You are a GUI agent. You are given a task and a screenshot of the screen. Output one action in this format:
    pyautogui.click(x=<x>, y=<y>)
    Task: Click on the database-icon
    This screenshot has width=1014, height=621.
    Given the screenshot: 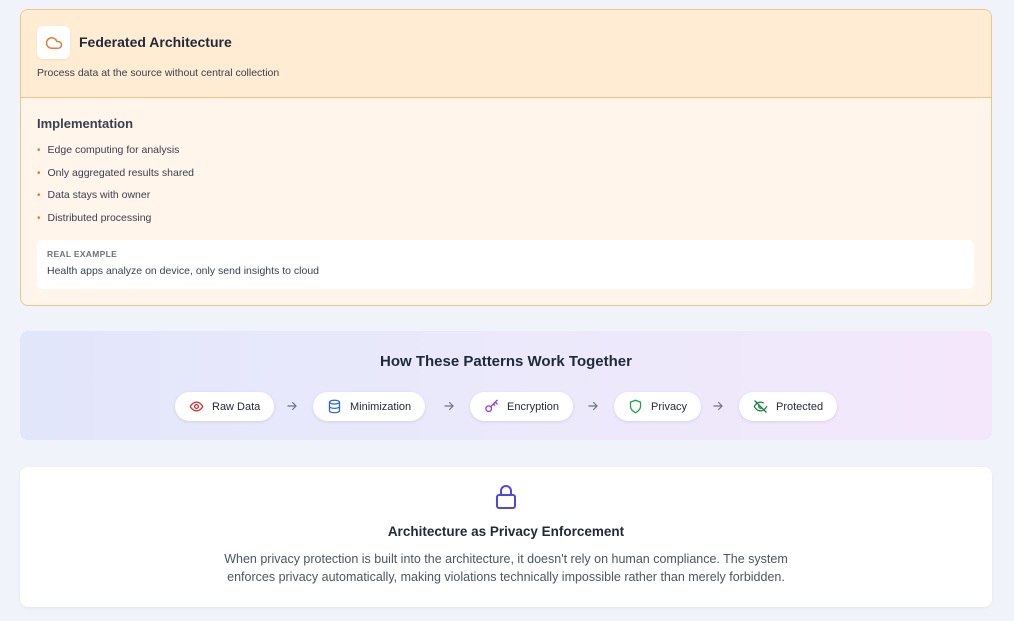 What is the action you would take?
    pyautogui.click(x=334, y=406)
    